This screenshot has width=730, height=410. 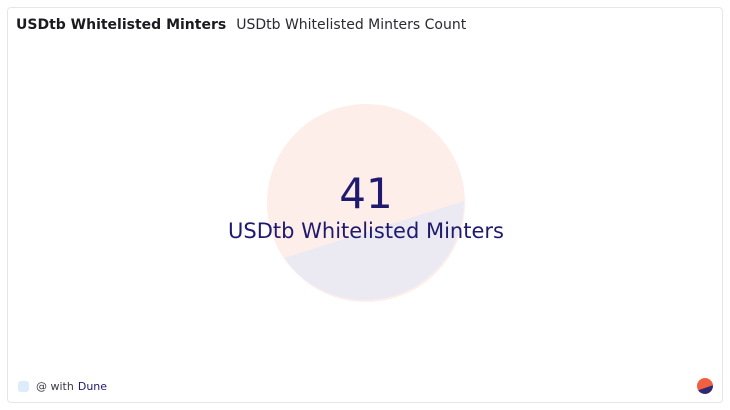 I want to click on author-avatar-icon, so click(x=23, y=386).